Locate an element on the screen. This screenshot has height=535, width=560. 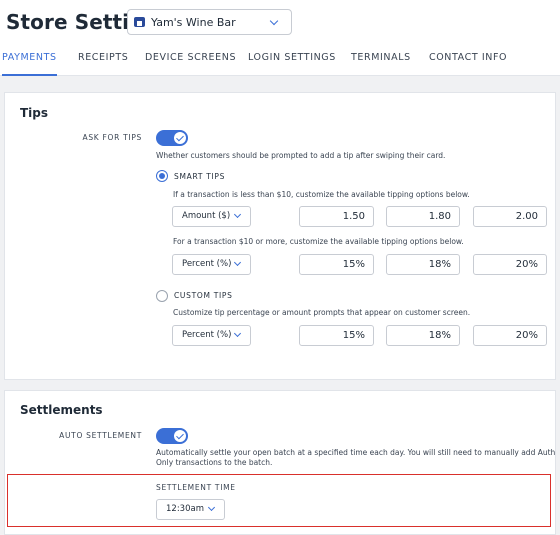
custom-tip-1-input: 15% is located at coordinates (336, 335).